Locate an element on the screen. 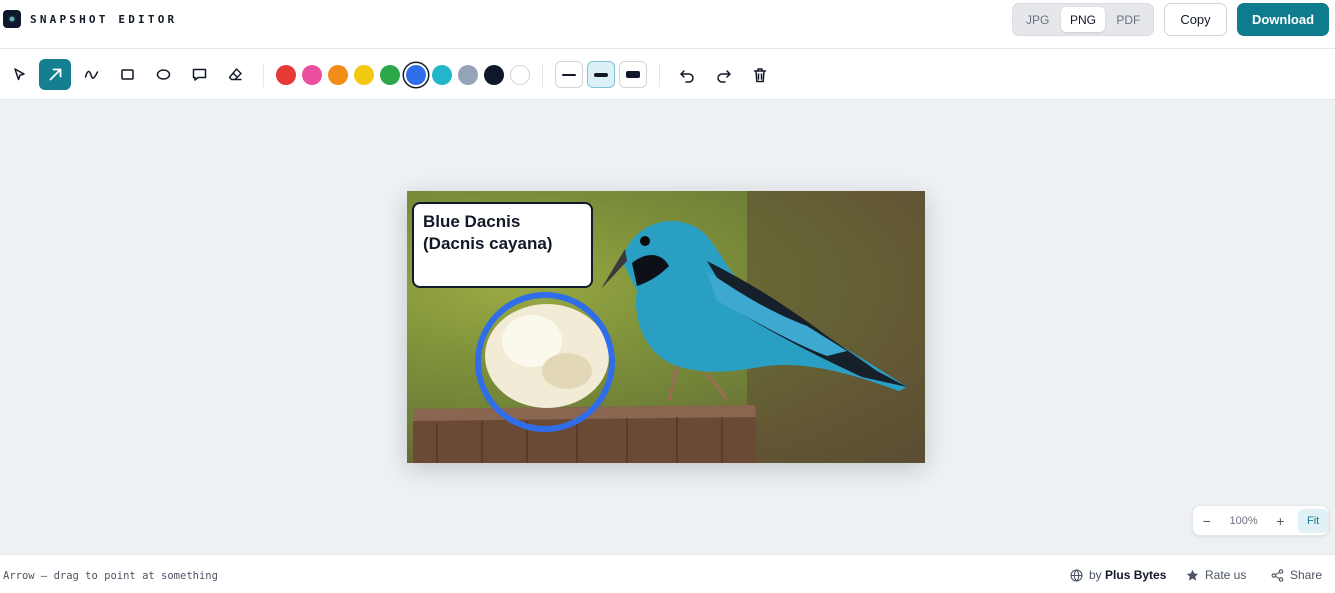 The height and width of the screenshot is (593, 1335). color-swatch-yellow is located at coordinates (364, 75).